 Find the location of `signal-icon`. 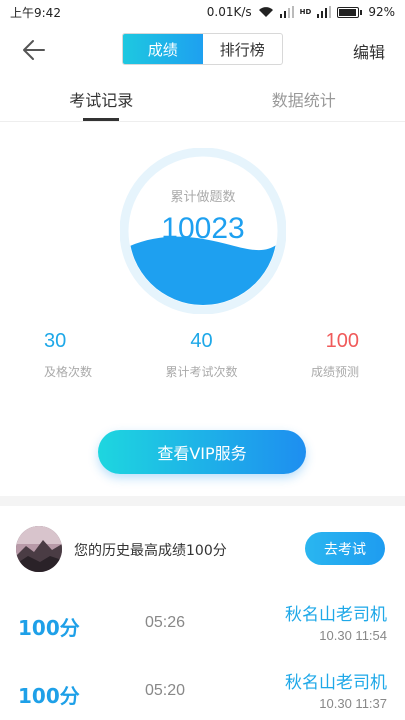

signal-icon is located at coordinates (286, 12).